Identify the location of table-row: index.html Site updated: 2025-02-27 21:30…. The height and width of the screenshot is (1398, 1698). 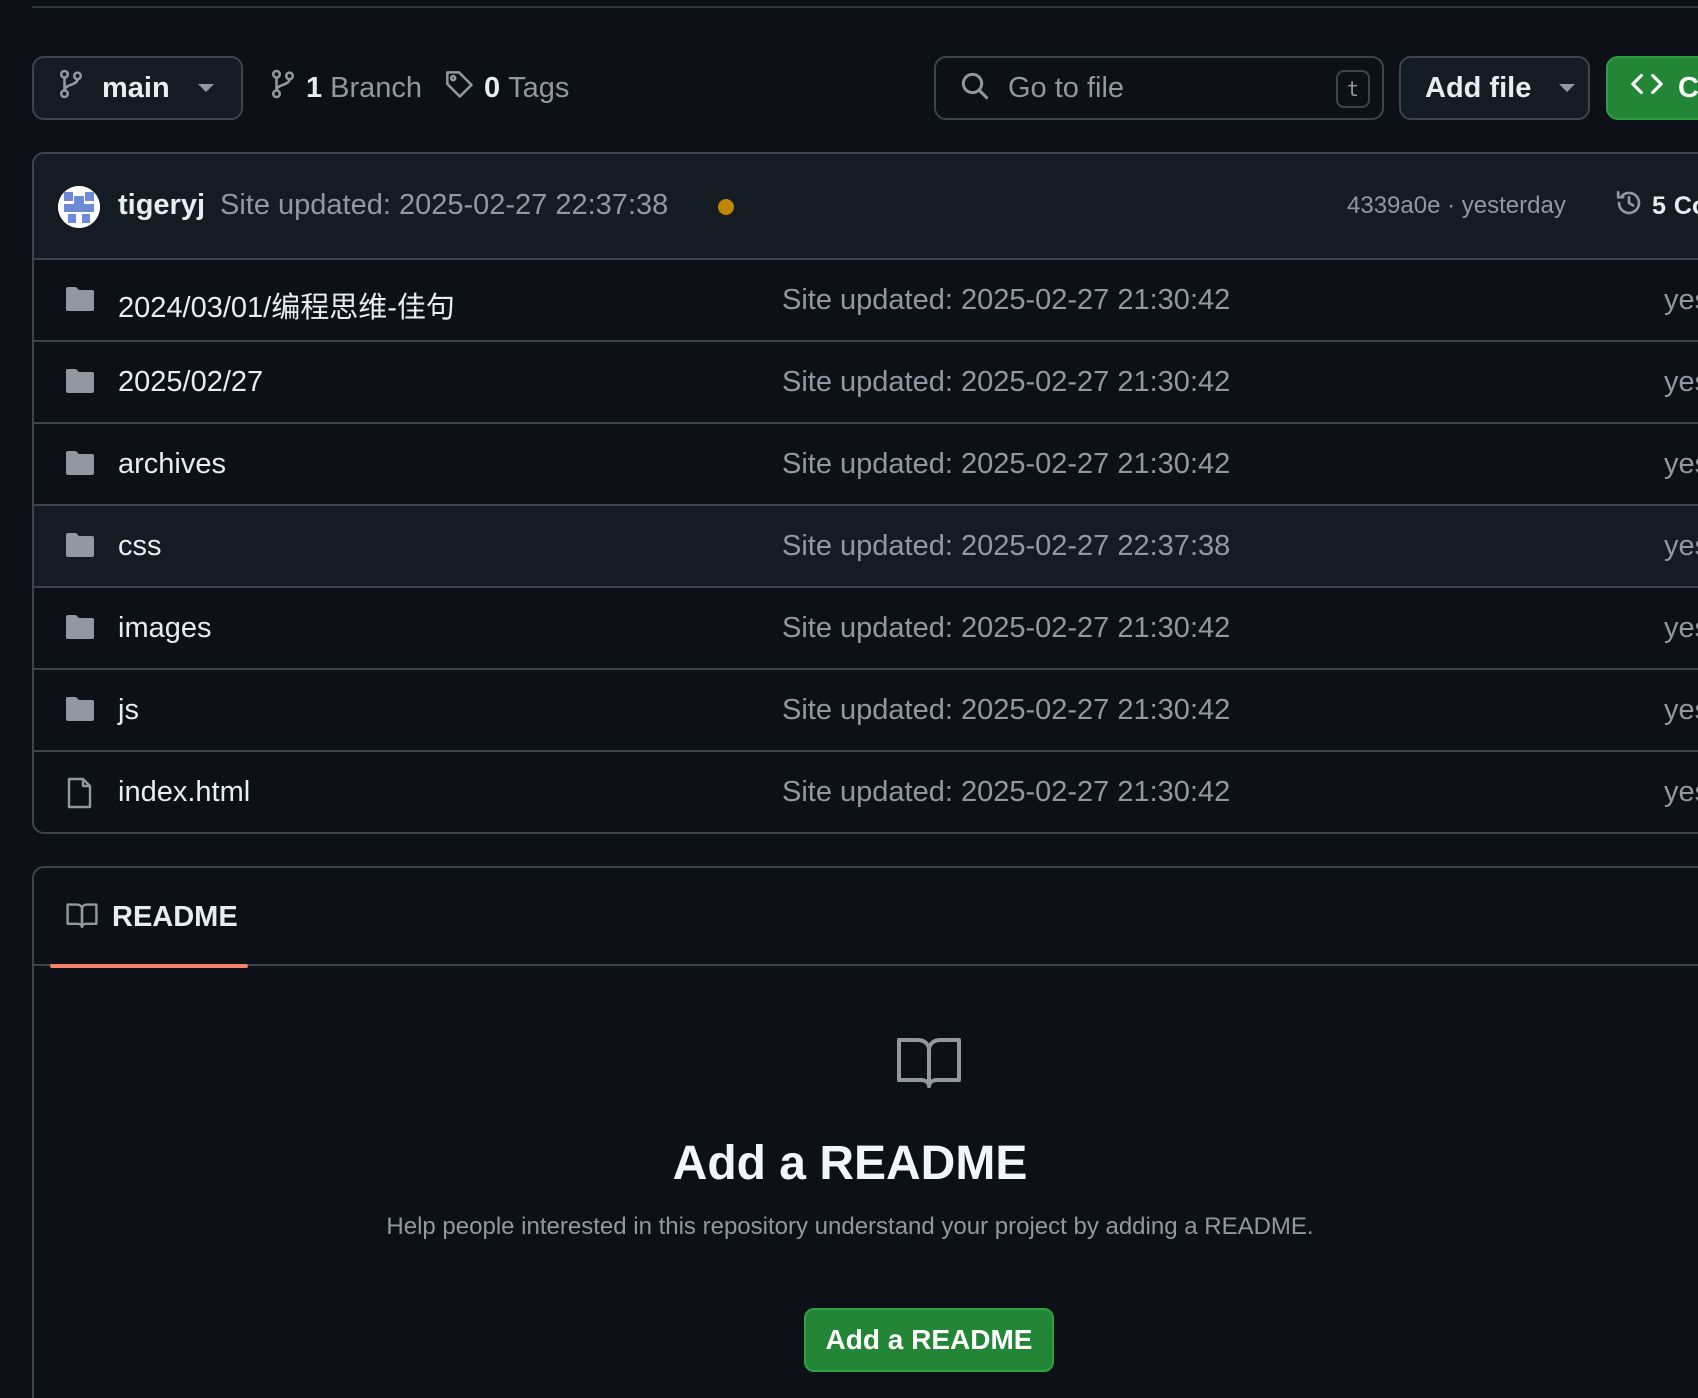
(866, 792).